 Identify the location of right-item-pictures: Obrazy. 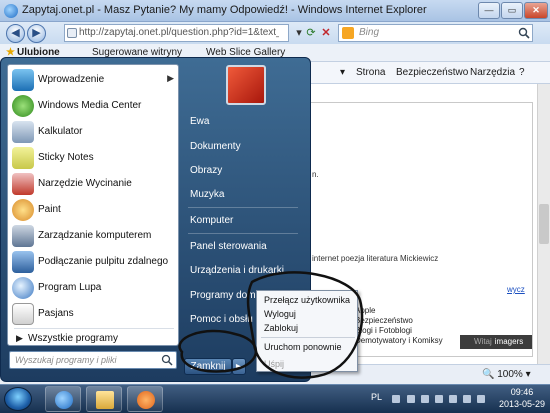
(206, 170).